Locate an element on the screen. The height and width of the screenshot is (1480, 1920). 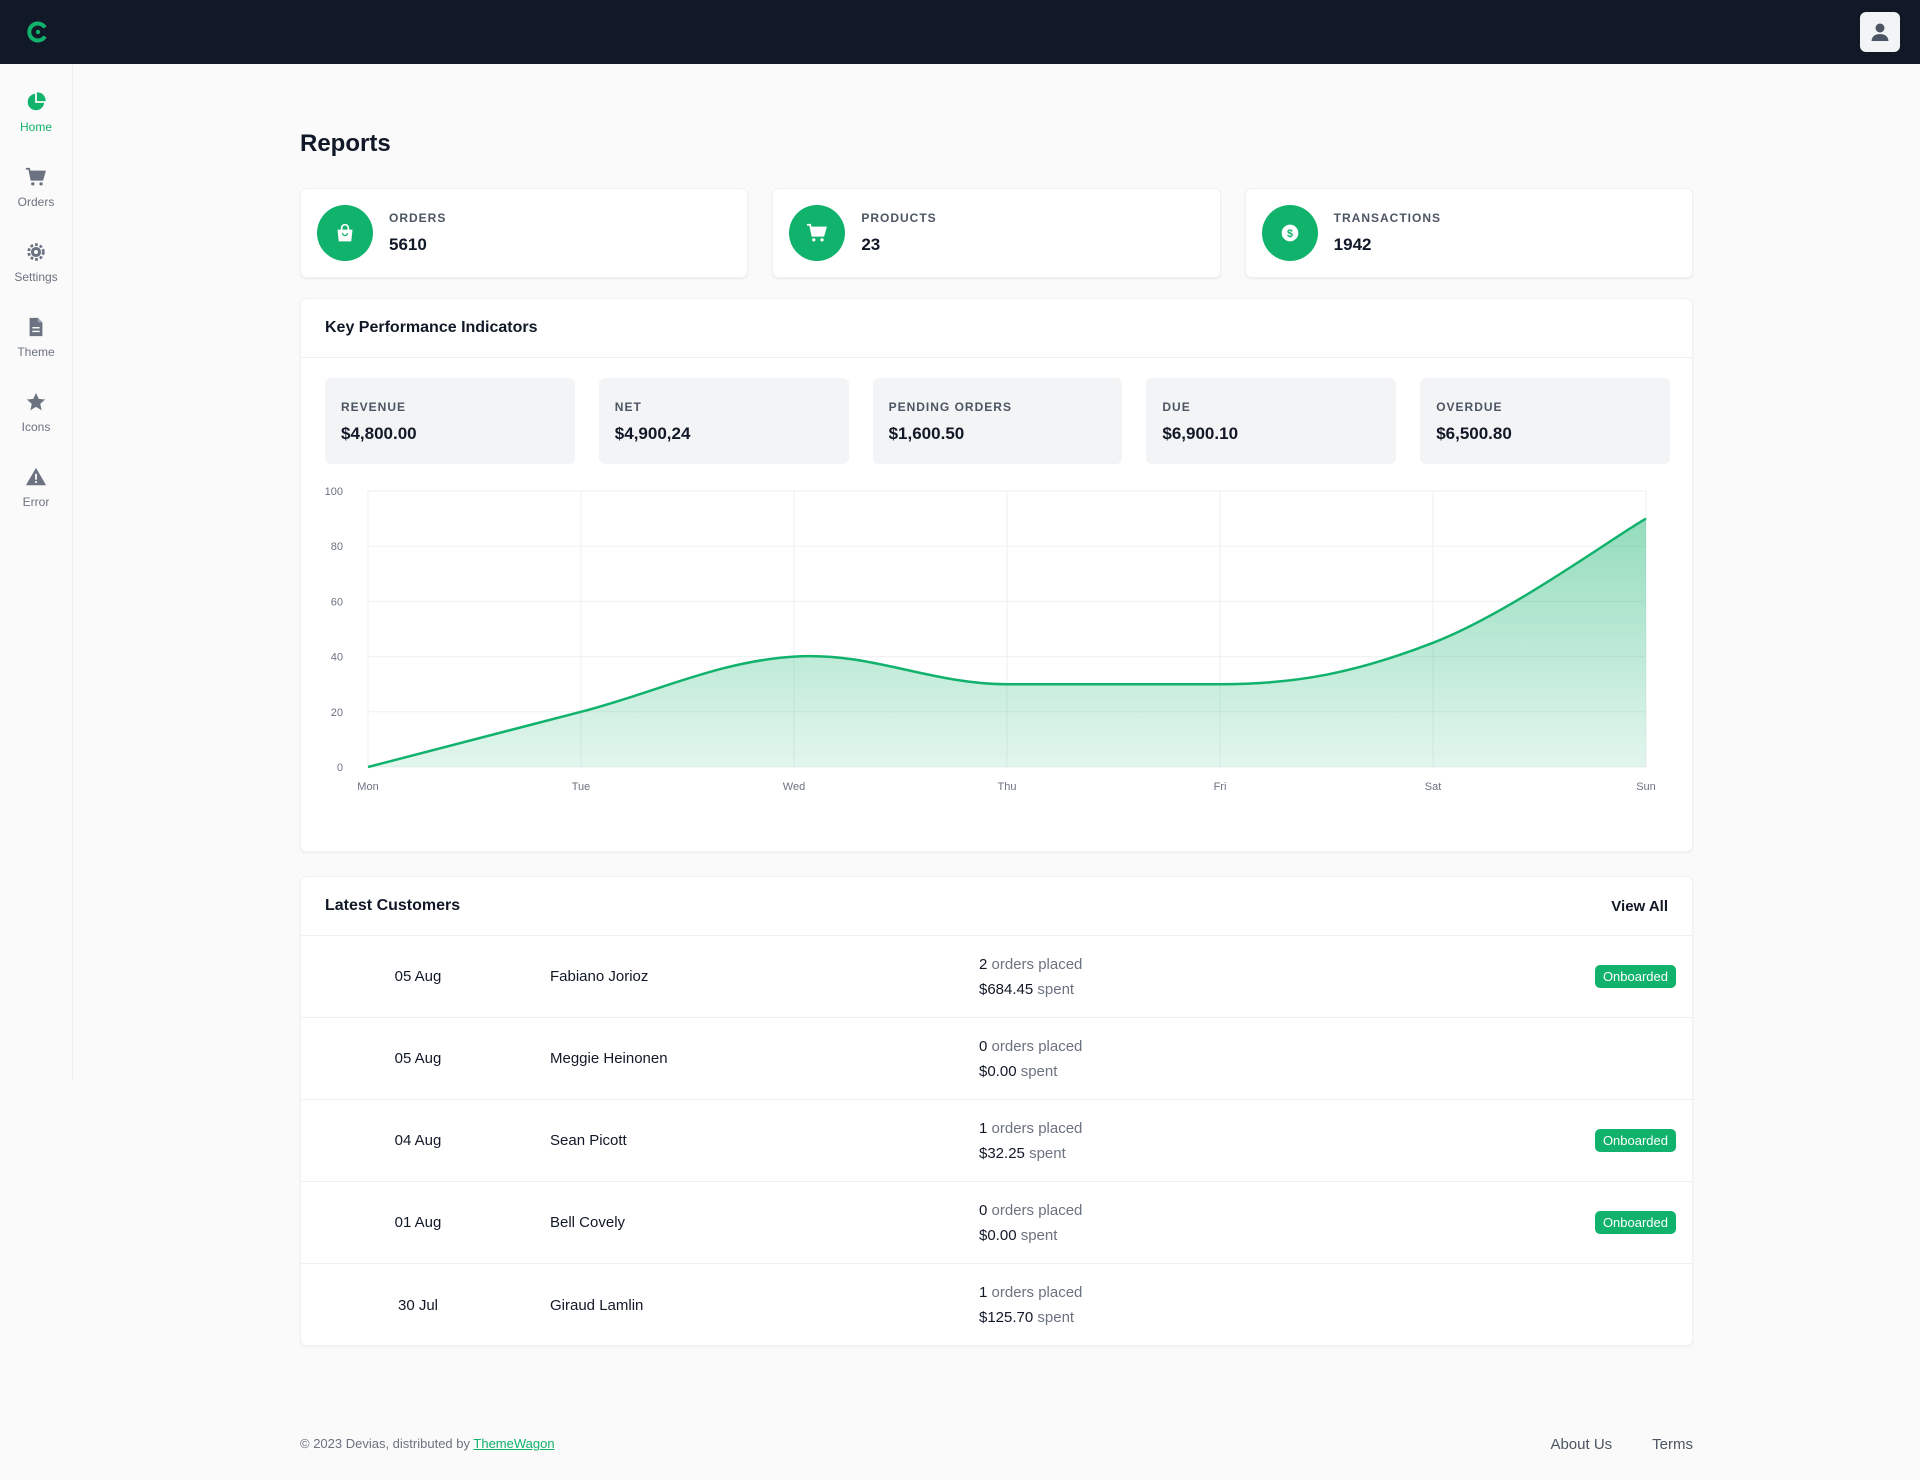
stat-value: 1942 is located at coordinates (1352, 244).